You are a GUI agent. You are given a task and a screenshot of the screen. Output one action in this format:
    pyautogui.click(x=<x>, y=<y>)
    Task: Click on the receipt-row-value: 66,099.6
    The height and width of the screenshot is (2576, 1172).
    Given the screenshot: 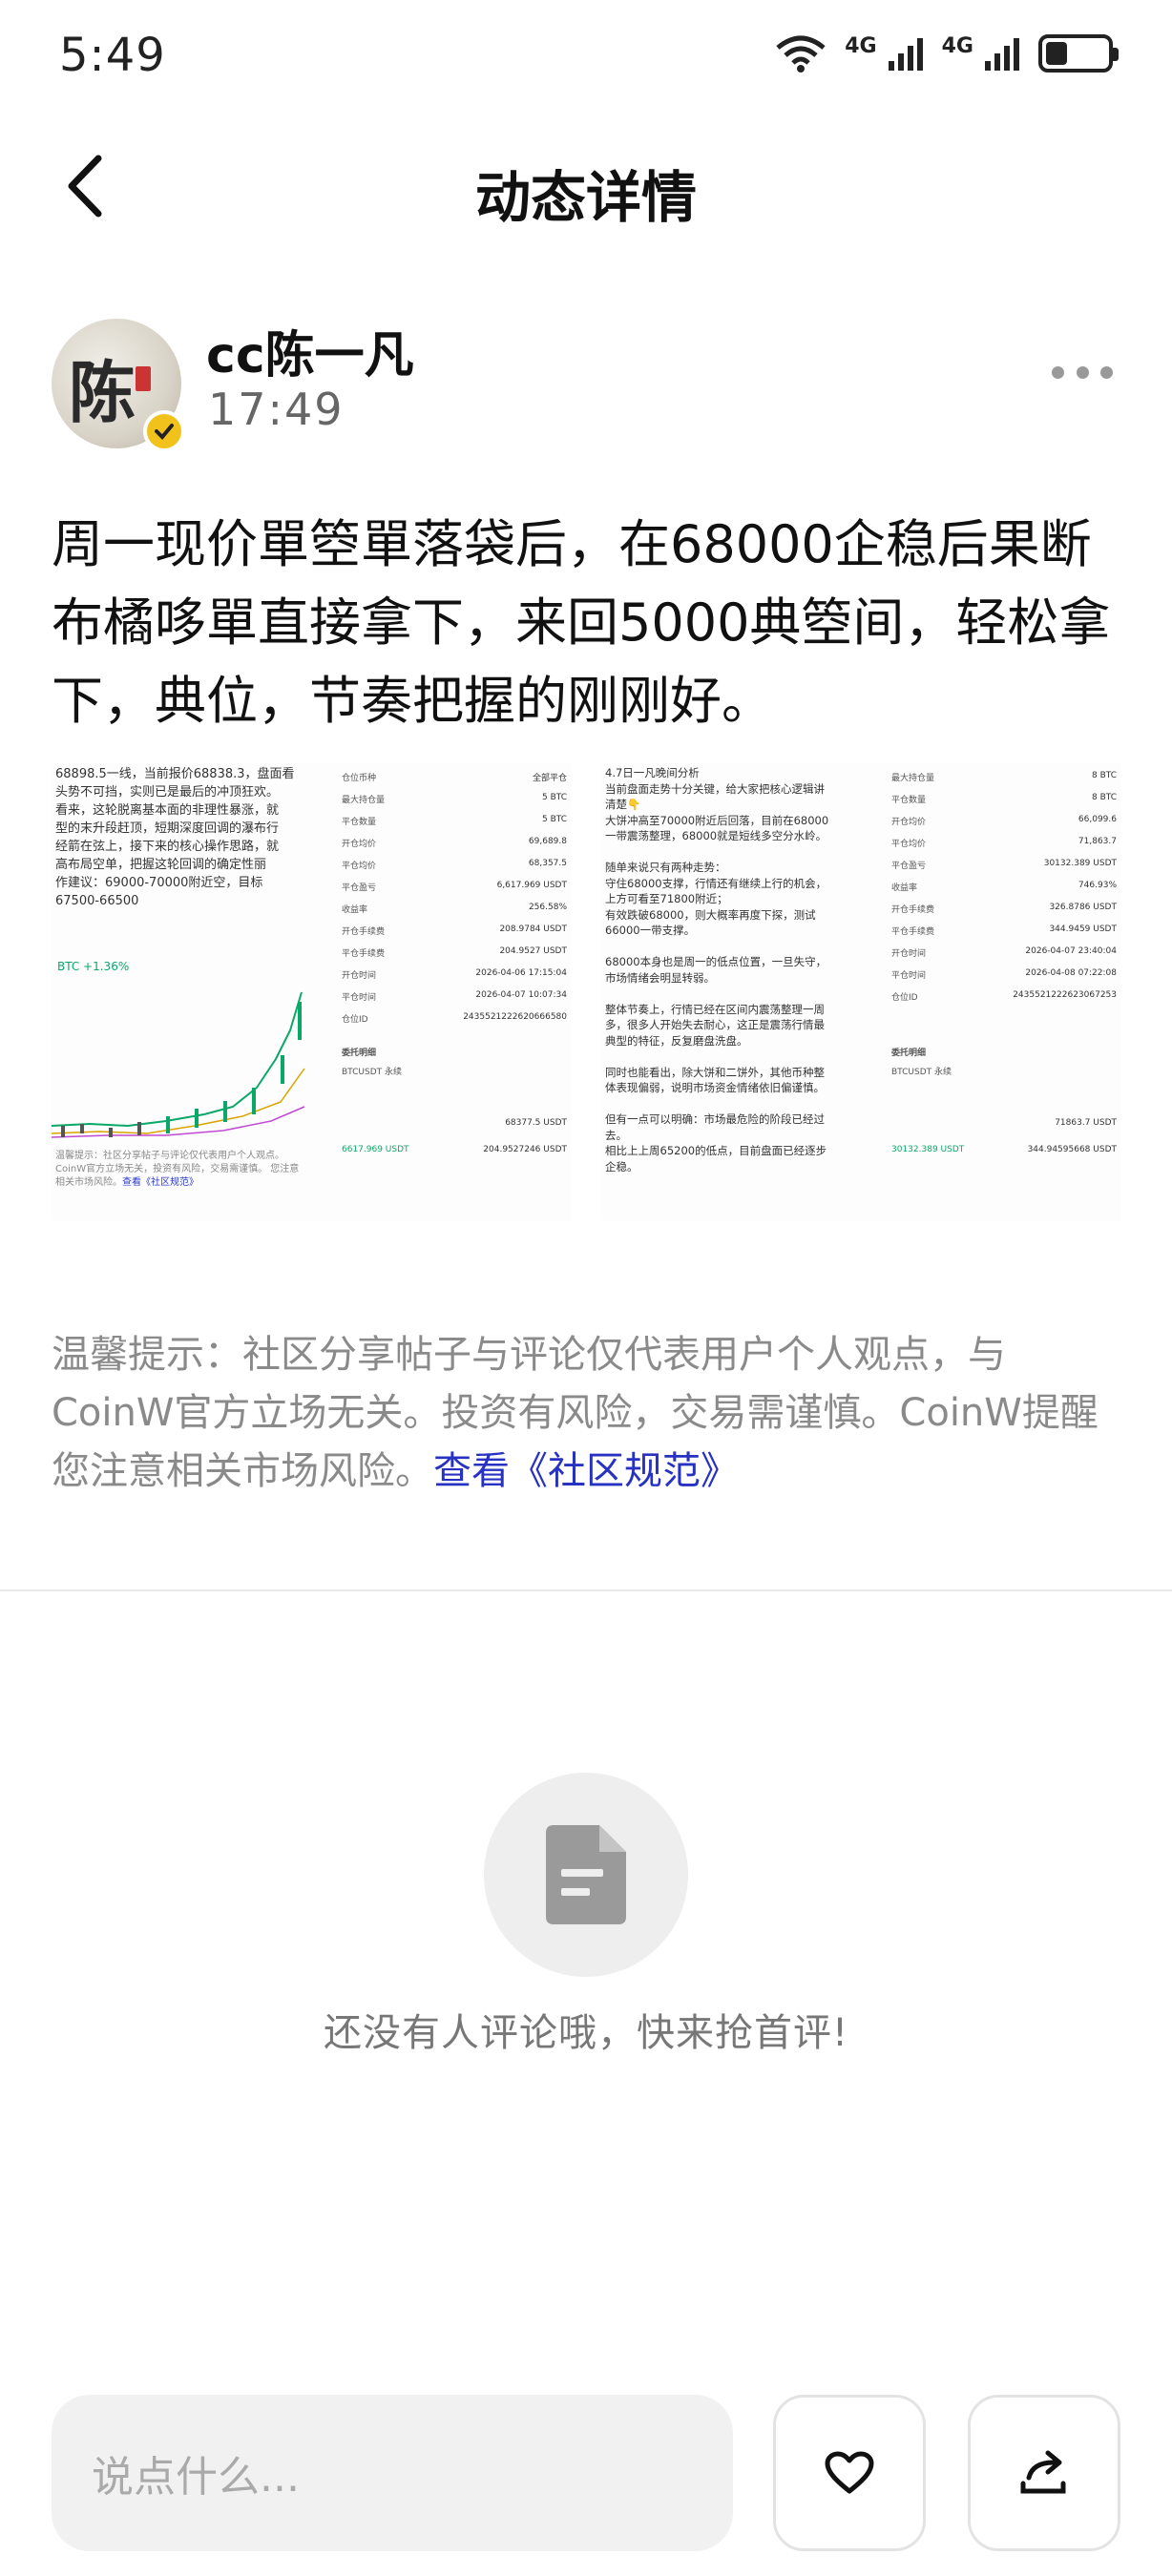 What is the action you would take?
    pyautogui.click(x=1097, y=819)
    